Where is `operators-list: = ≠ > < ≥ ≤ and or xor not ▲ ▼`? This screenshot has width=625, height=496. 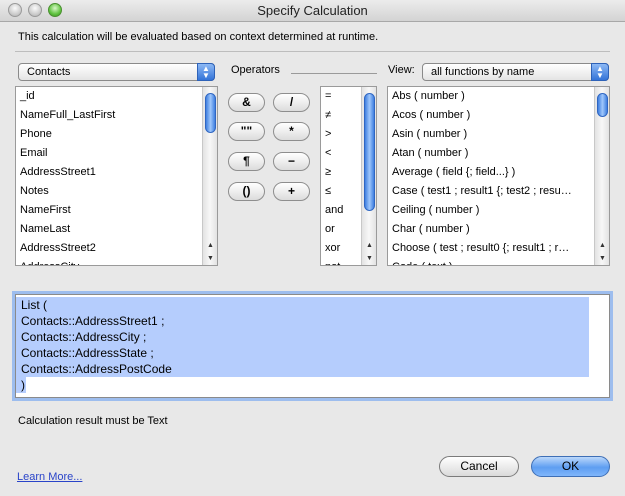 operators-list: = ≠ > < ≥ ≤ and or xor not ▲ ▼ is located at coordinates (348, 176).